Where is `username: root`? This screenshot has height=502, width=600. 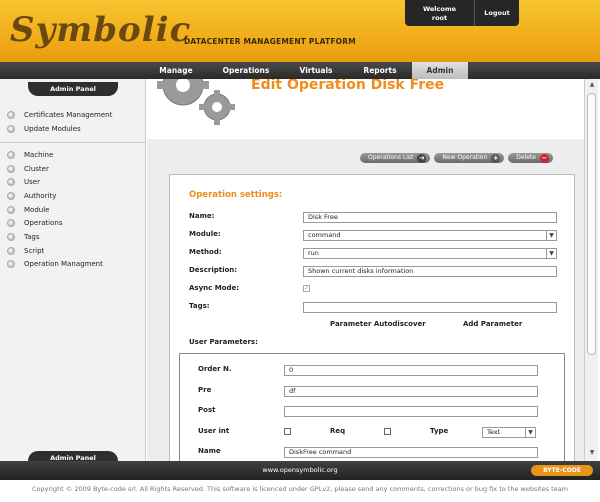 username: root is located at coordinates (439, 18).